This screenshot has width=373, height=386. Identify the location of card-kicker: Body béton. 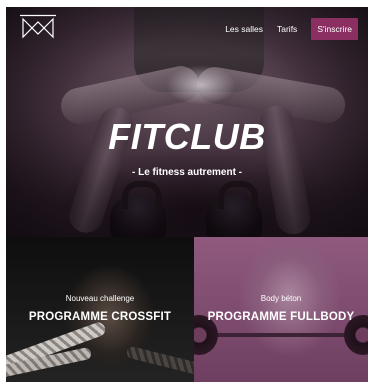
(281, 298).